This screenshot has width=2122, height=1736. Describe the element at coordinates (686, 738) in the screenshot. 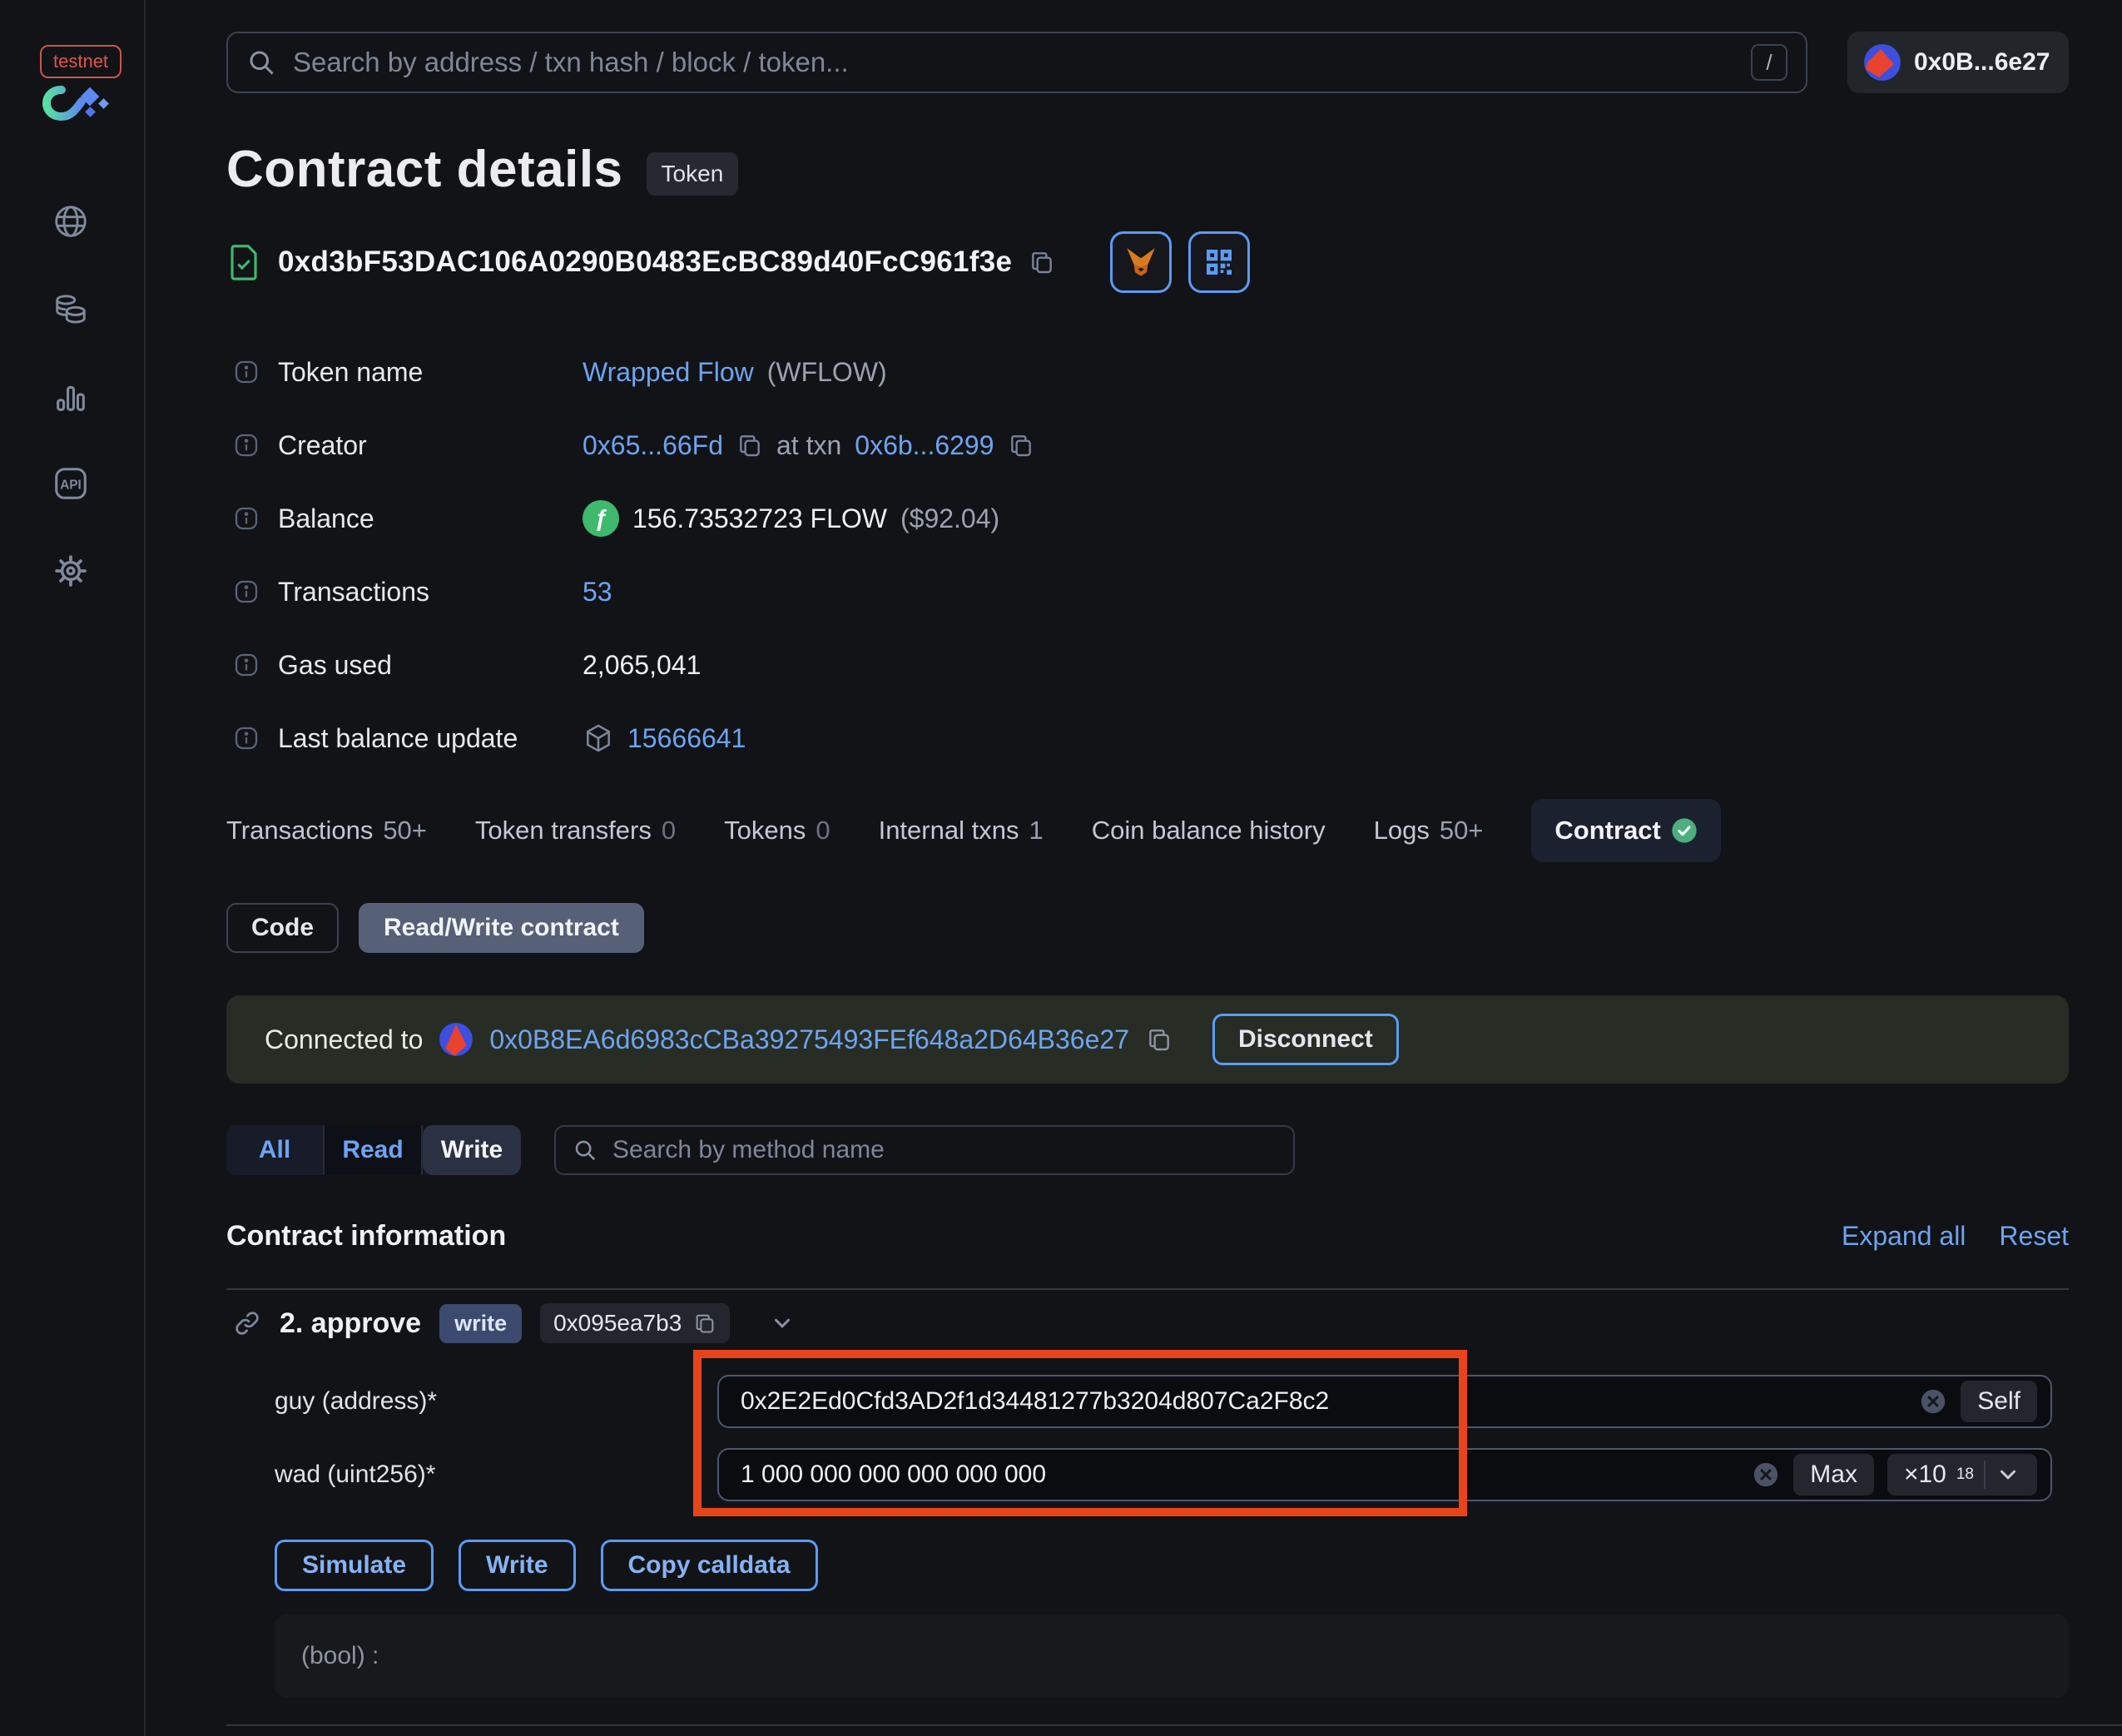

I see `last-block-link: 15666641` at that location.